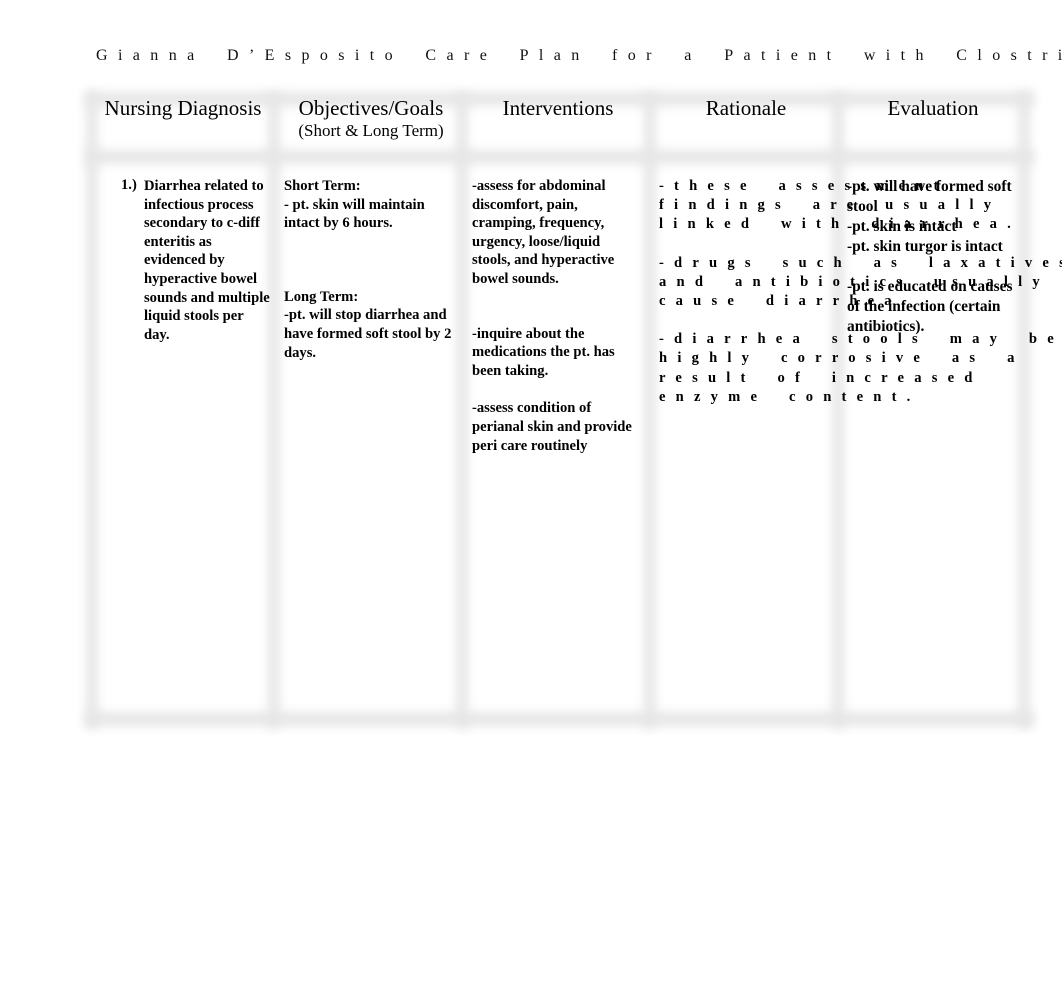 The width and height of the screenshot is (1062, 1001). I want to click on header-objectives-title: Objectives/Goals, so click(371, 108).